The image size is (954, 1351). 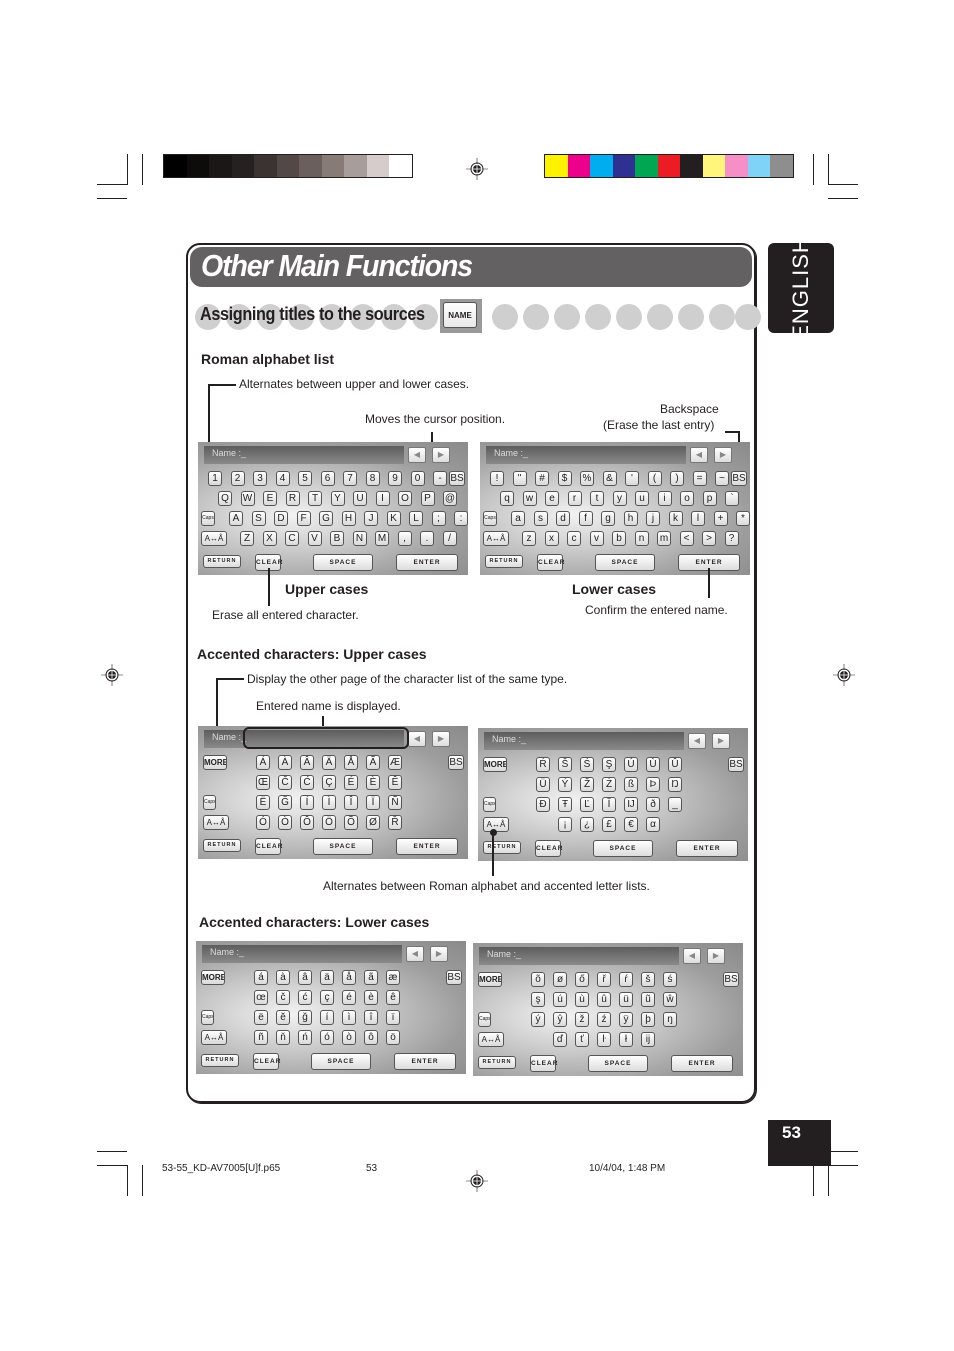 I want to click on key: Î, so click(x=351, y=802).